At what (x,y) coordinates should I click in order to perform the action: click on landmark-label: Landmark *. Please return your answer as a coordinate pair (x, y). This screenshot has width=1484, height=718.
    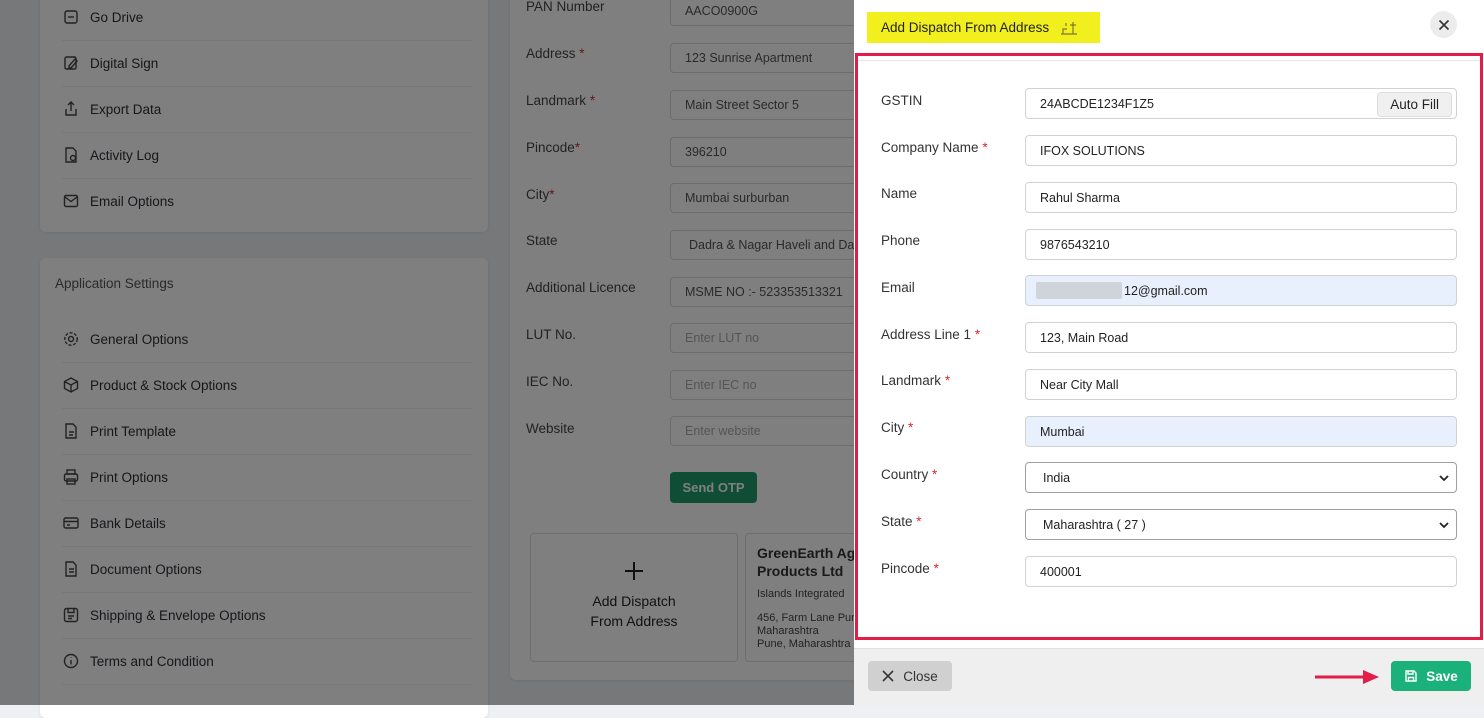
    Looking at the image, I should click on (916, 380).